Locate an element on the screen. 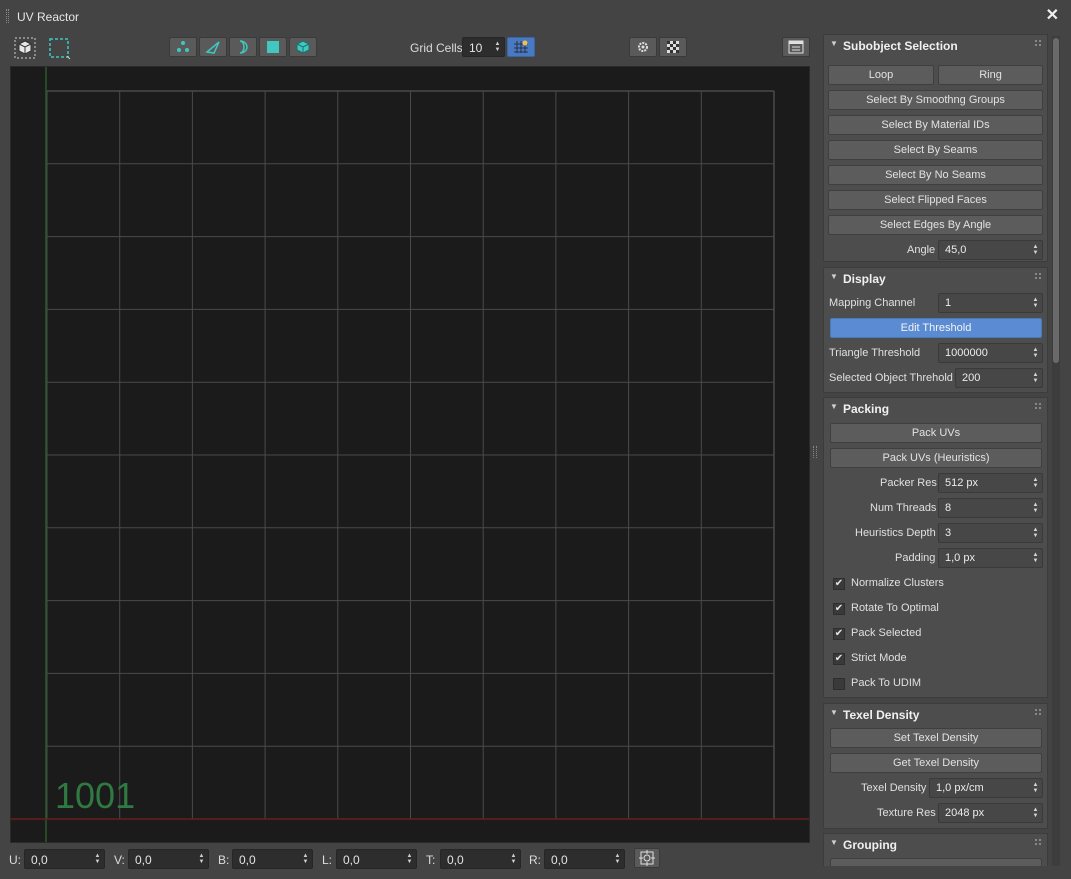 The height and width of the screenshot is (879, 1071). texel-density-field: 1,0 px/cm ▲ ▼ is located at coordinates (986, 788).